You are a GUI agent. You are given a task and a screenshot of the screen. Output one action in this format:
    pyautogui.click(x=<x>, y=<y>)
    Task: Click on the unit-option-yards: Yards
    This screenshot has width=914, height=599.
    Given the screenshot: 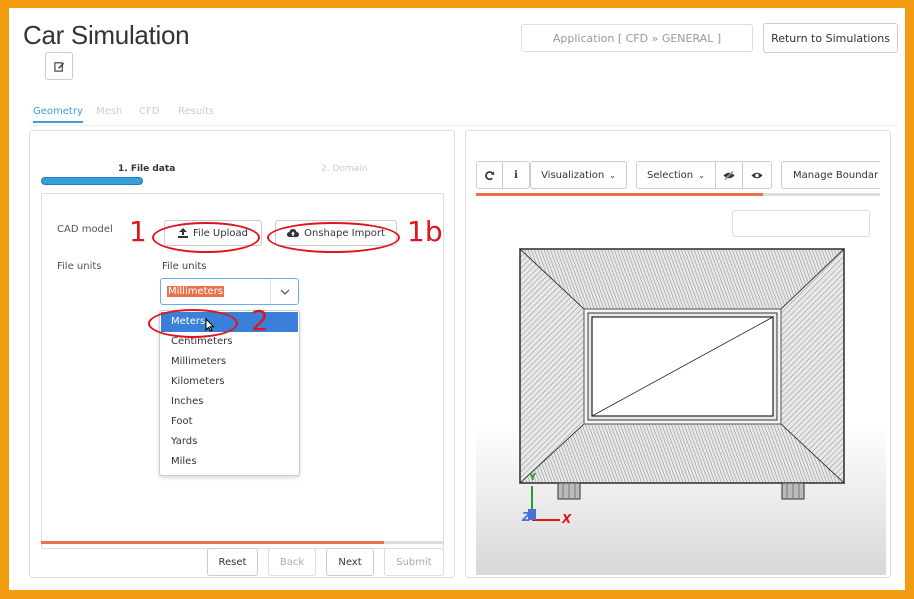 What is the action you would take?
    pyautogui.click(x=229, y=442)
    